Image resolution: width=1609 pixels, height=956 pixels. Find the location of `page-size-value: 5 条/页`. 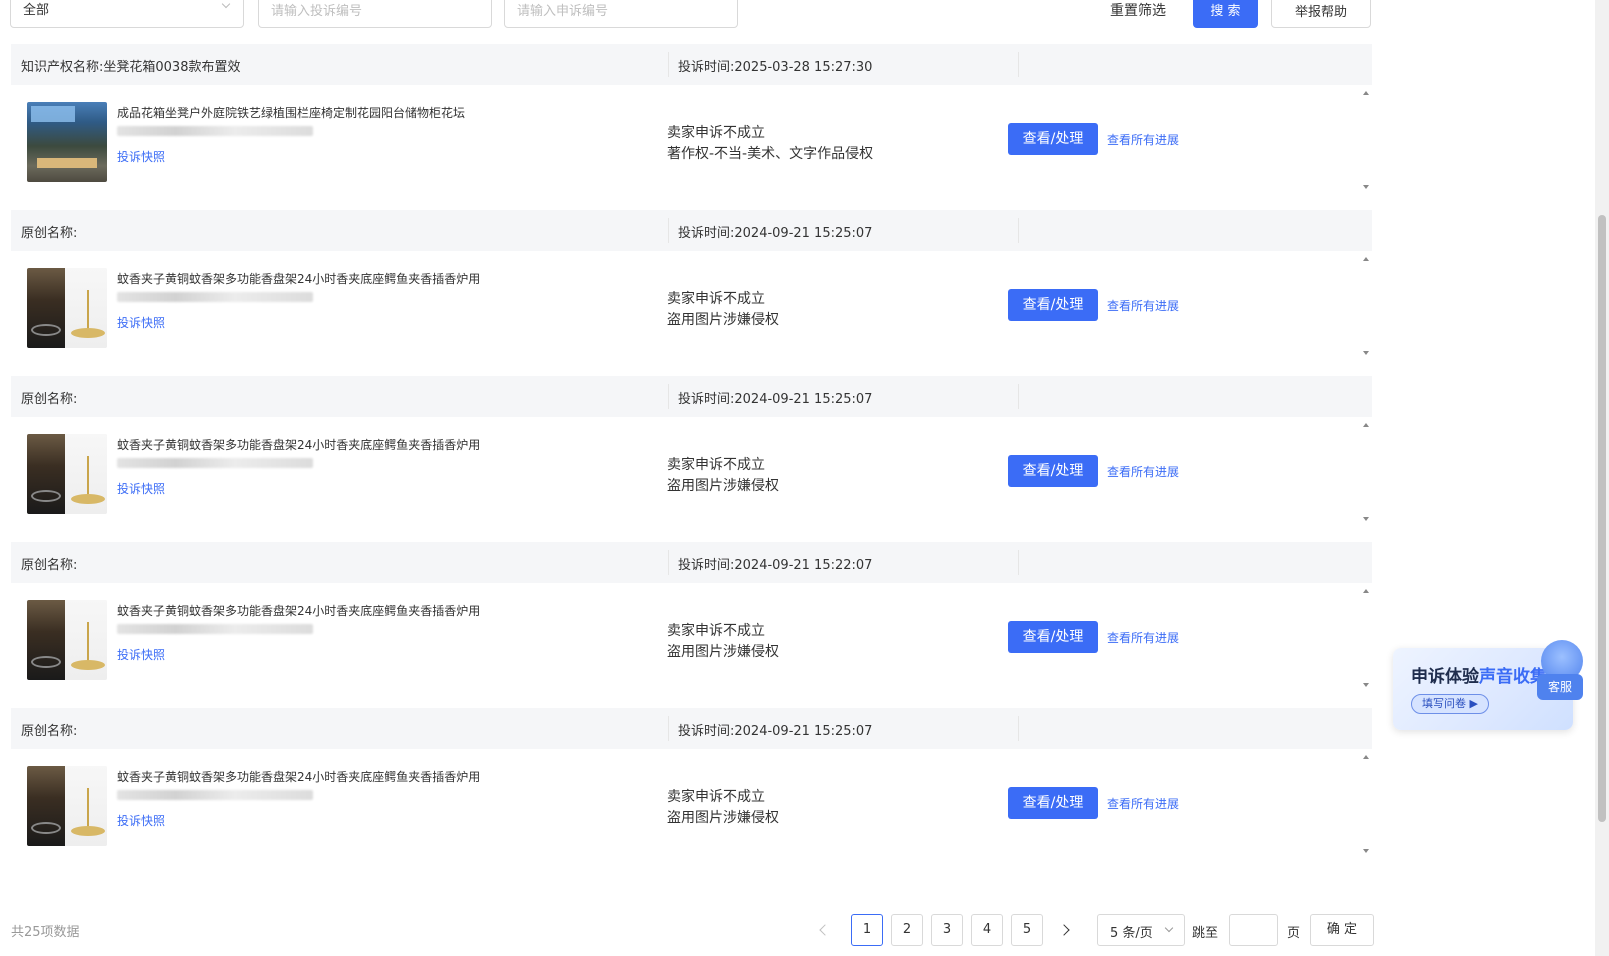

page-size-value: 5 条/页 is located at coordinates (1131, 933).